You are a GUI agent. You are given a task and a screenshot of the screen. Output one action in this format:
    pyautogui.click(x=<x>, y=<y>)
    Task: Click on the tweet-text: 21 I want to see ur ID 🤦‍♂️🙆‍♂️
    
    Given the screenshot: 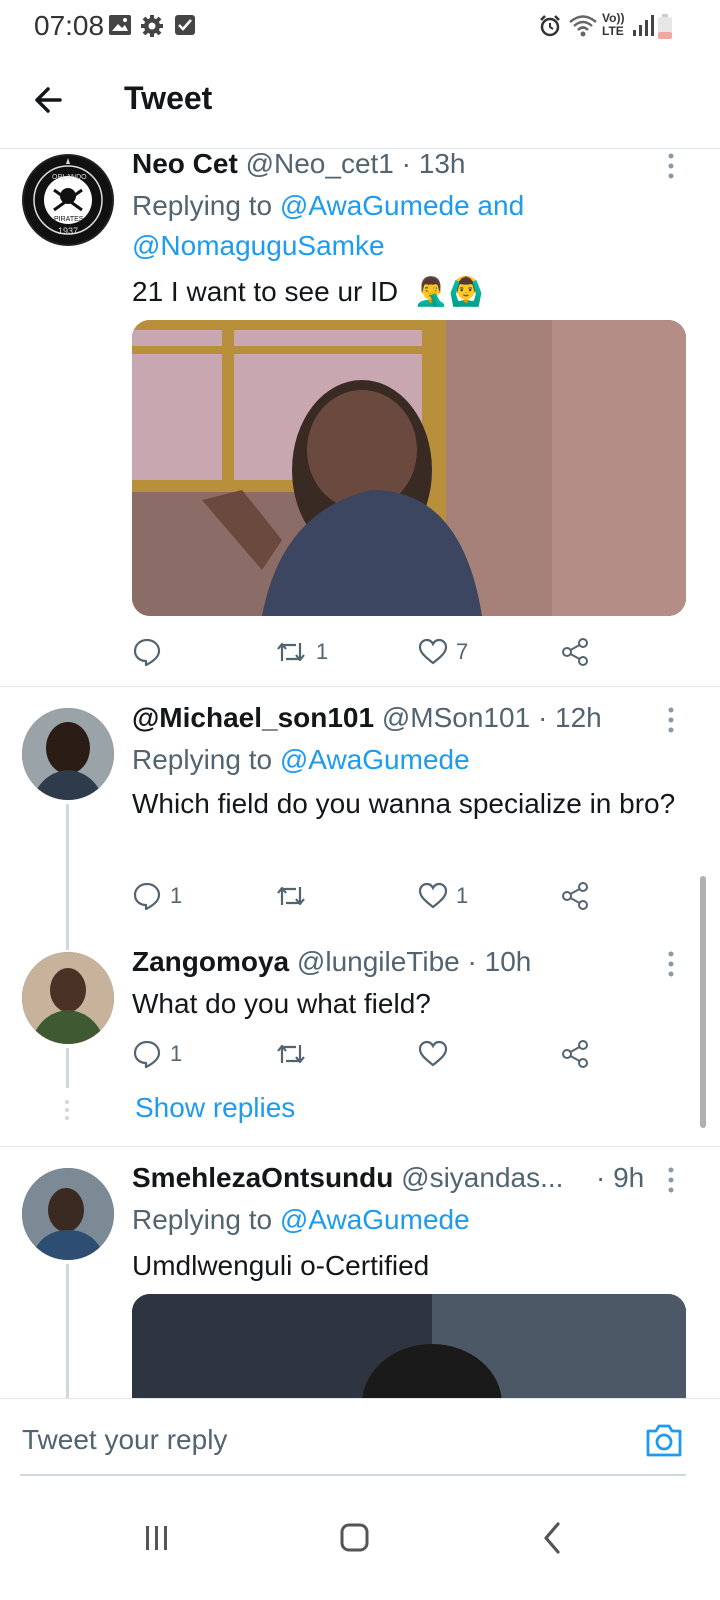 What is the action you would take?
    pyautogui.click(x=412, y=292)
    